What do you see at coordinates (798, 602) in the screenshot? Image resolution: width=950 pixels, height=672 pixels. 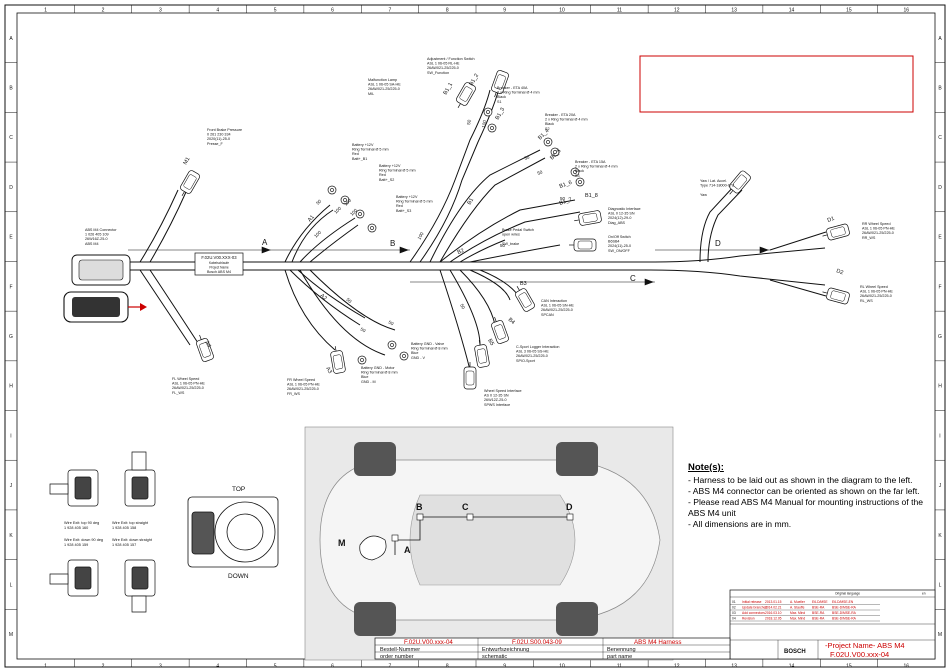 I see `revision-cell: A. Mueller` at bounding box center [798, 602].